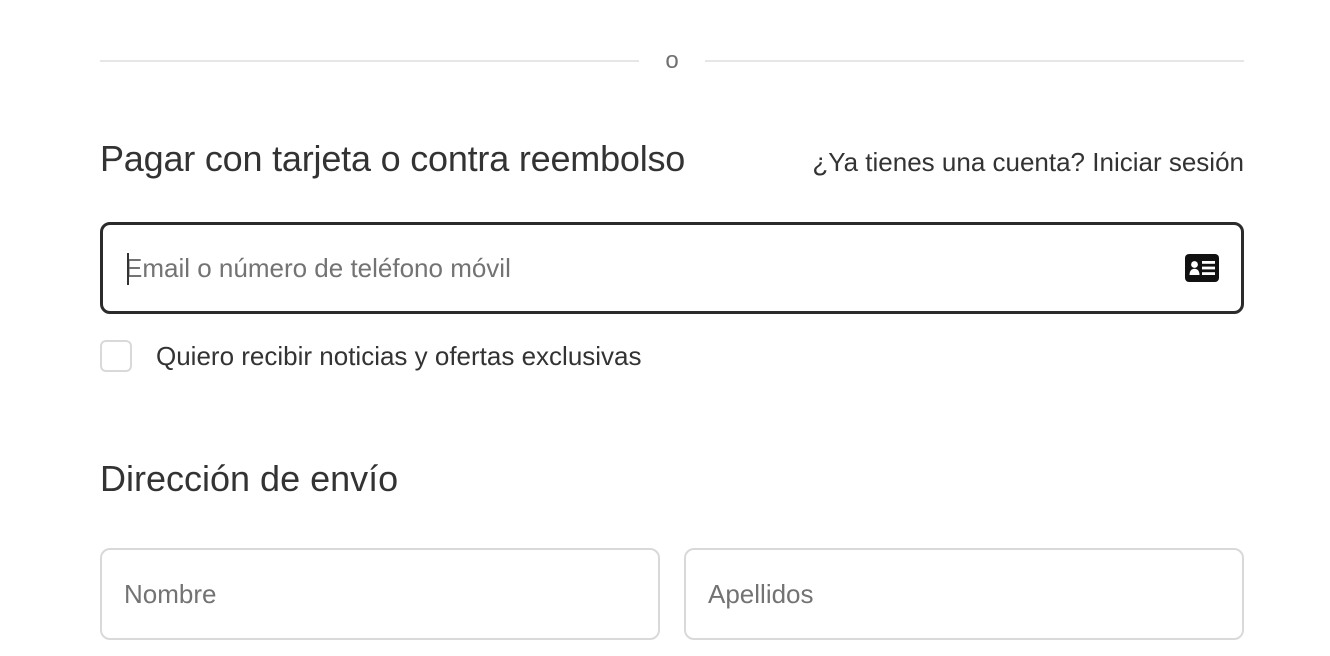 This screenshot has width=1330, height=656. What do you see at coordinates (649, 268) in the screenshot?
I see `email-or-phone-input` at bounding box center [649, 268].